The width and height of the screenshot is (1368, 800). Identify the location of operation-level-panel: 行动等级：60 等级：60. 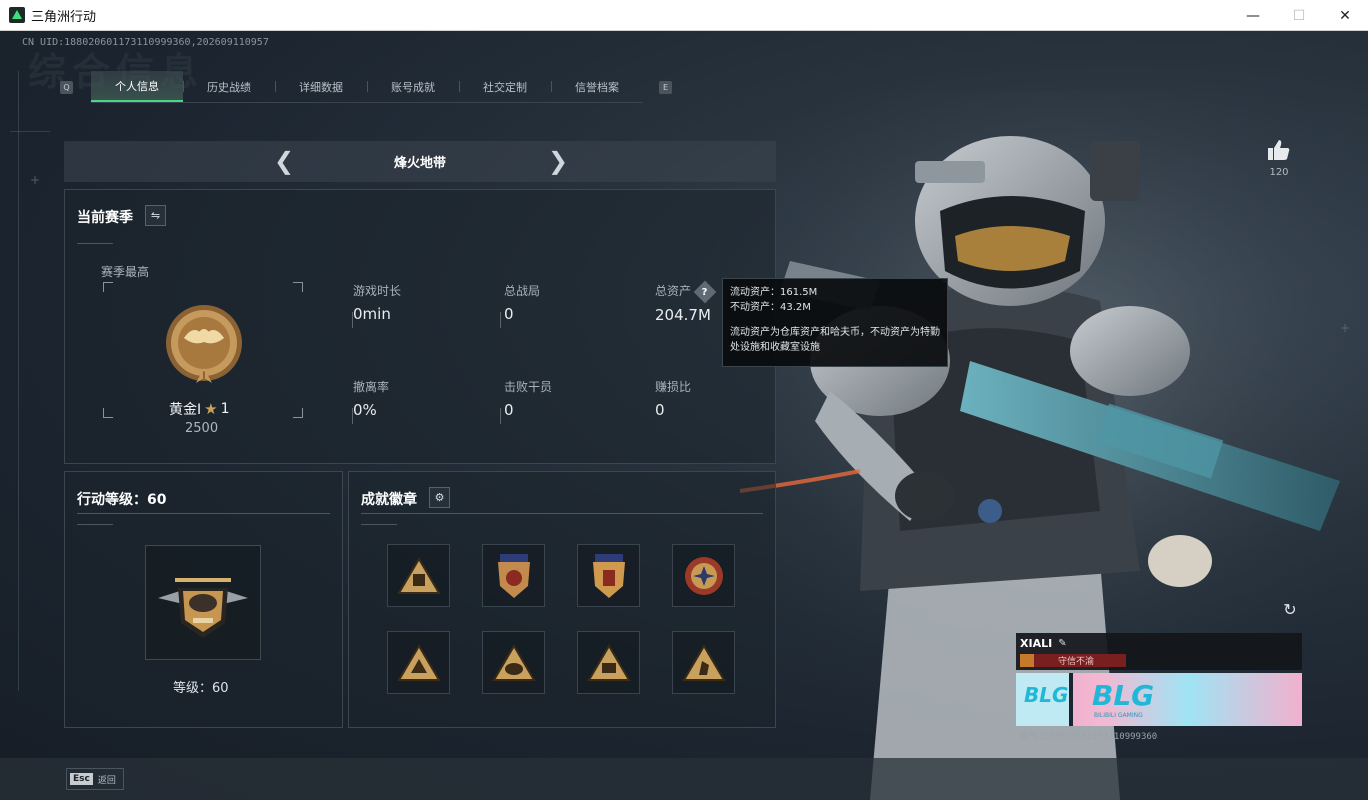
(203, 599).